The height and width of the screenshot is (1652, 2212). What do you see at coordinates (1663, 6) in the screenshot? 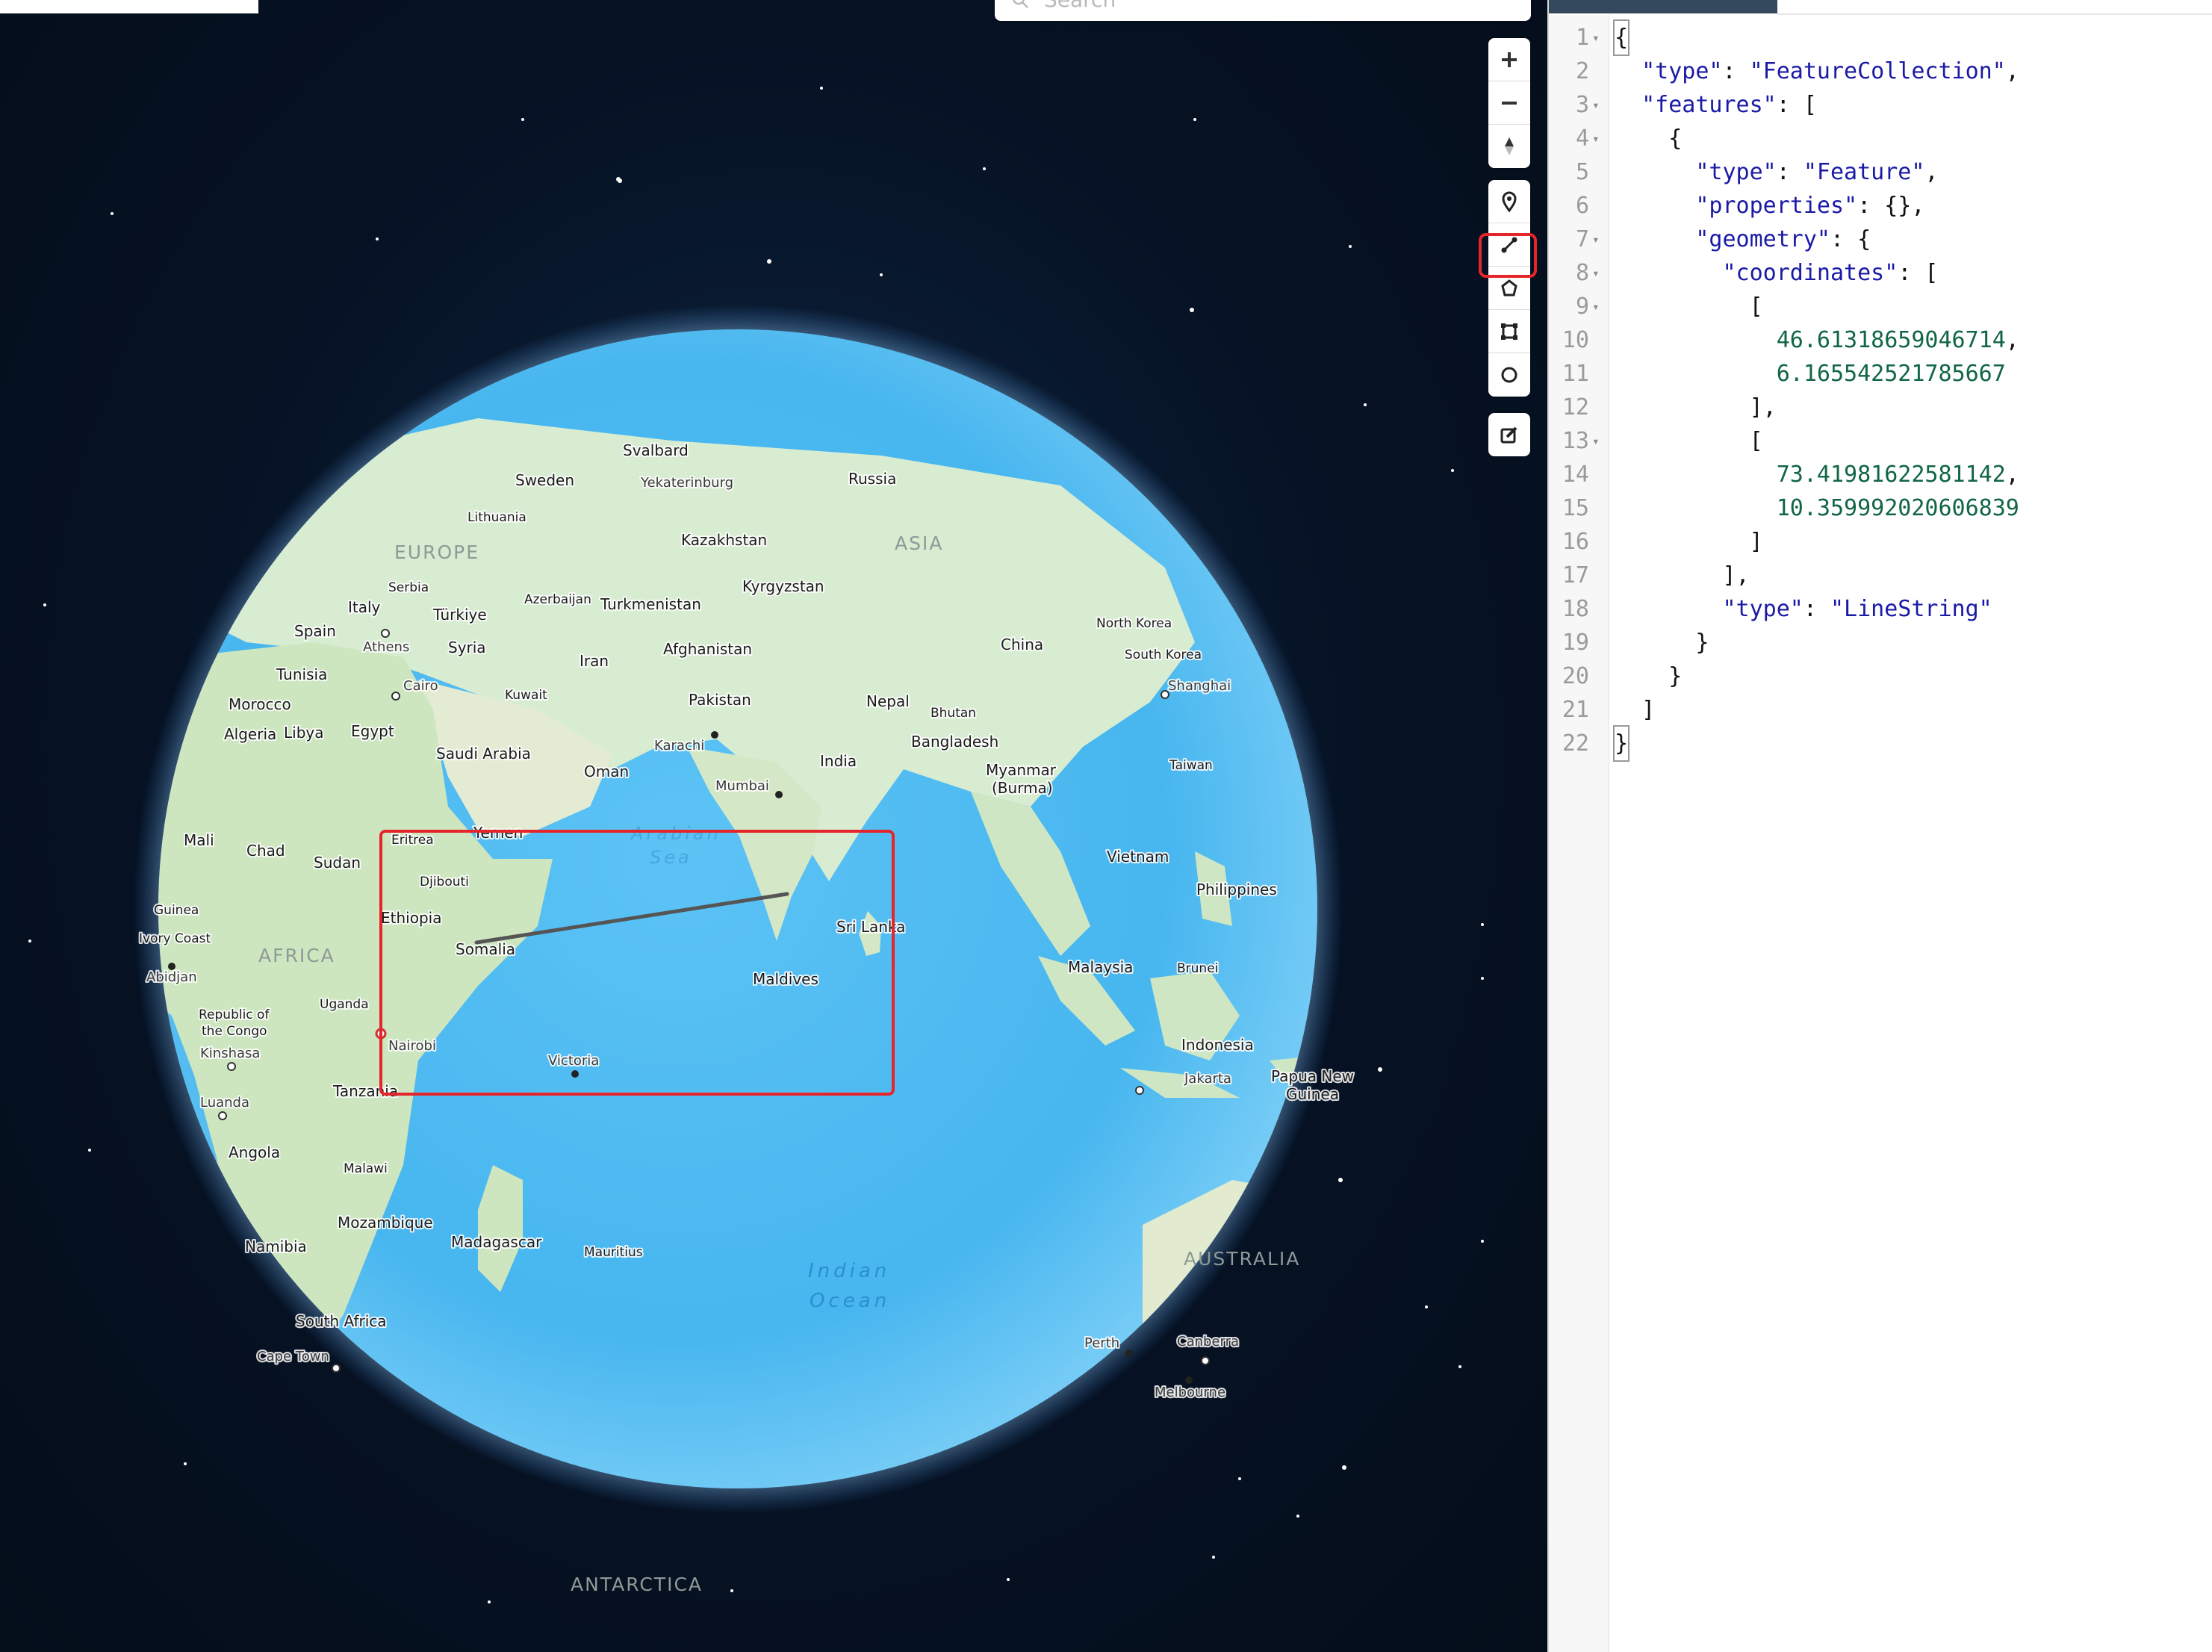
I see `tab-json` at bounding box center [1663, 6].